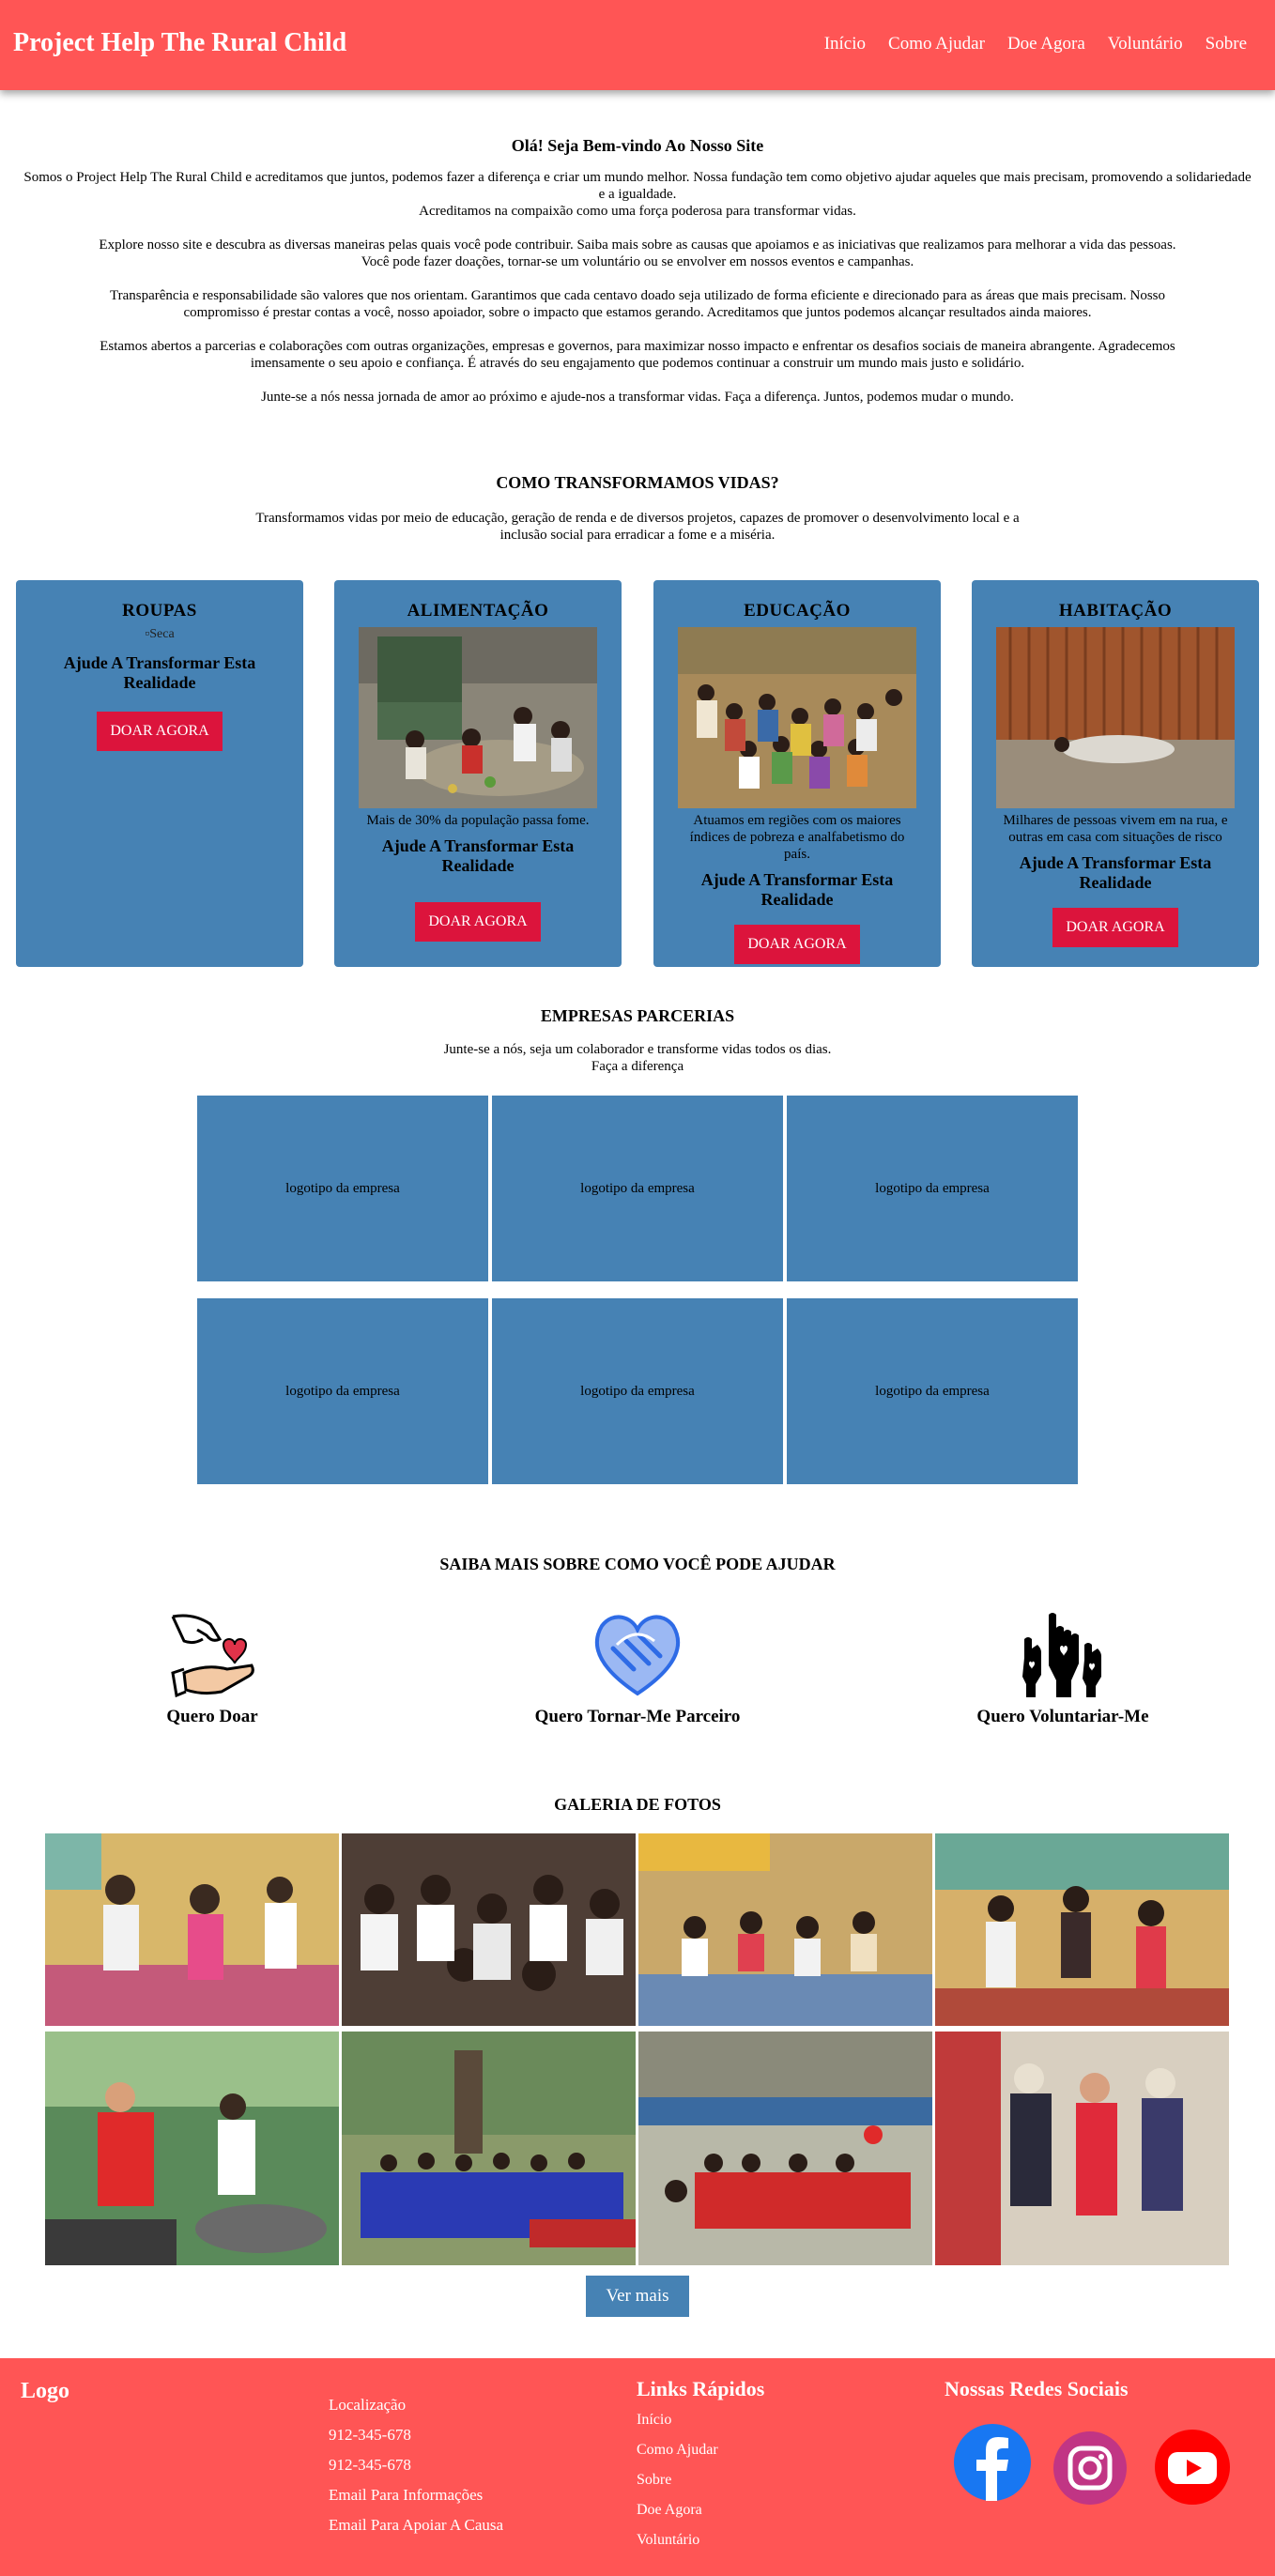 This screenshot has height=2576, width=1275. What do you see at coordinates (637, 1654) in the screenshot?
I see `handshake-heart-icon` at bounding box center [637, 1654].